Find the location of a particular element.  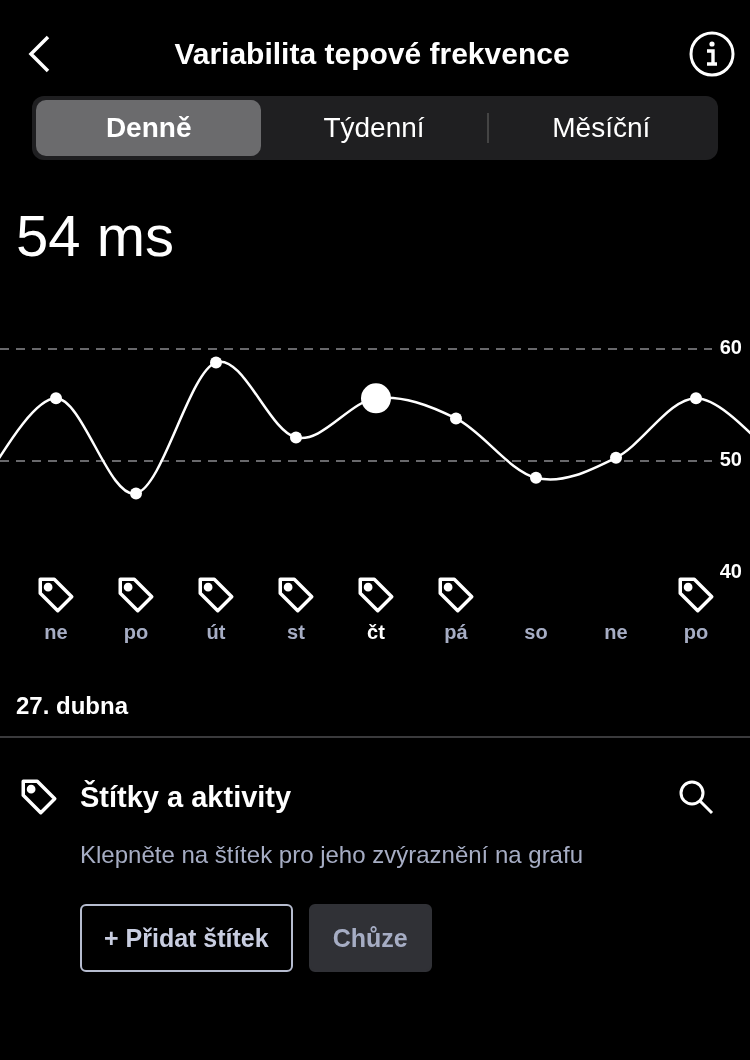

hrv-value: 54 ms is located at coordinates (95, 235).